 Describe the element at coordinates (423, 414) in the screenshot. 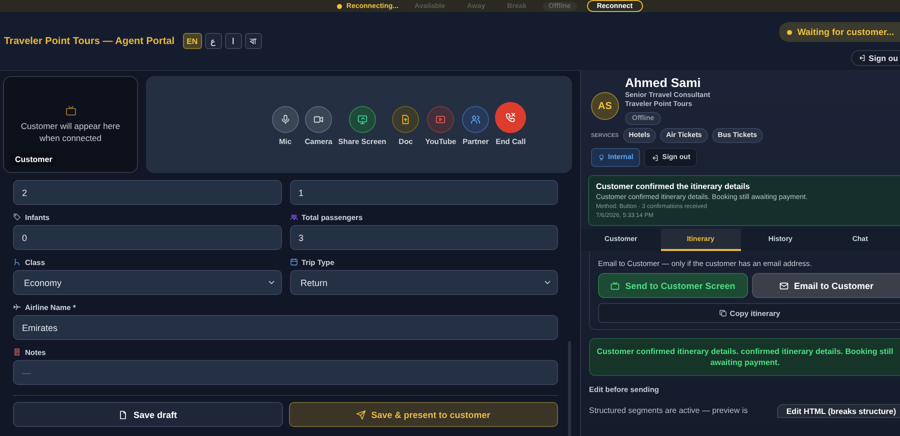

I see `save-present-button: Save & present to customer` at that location.